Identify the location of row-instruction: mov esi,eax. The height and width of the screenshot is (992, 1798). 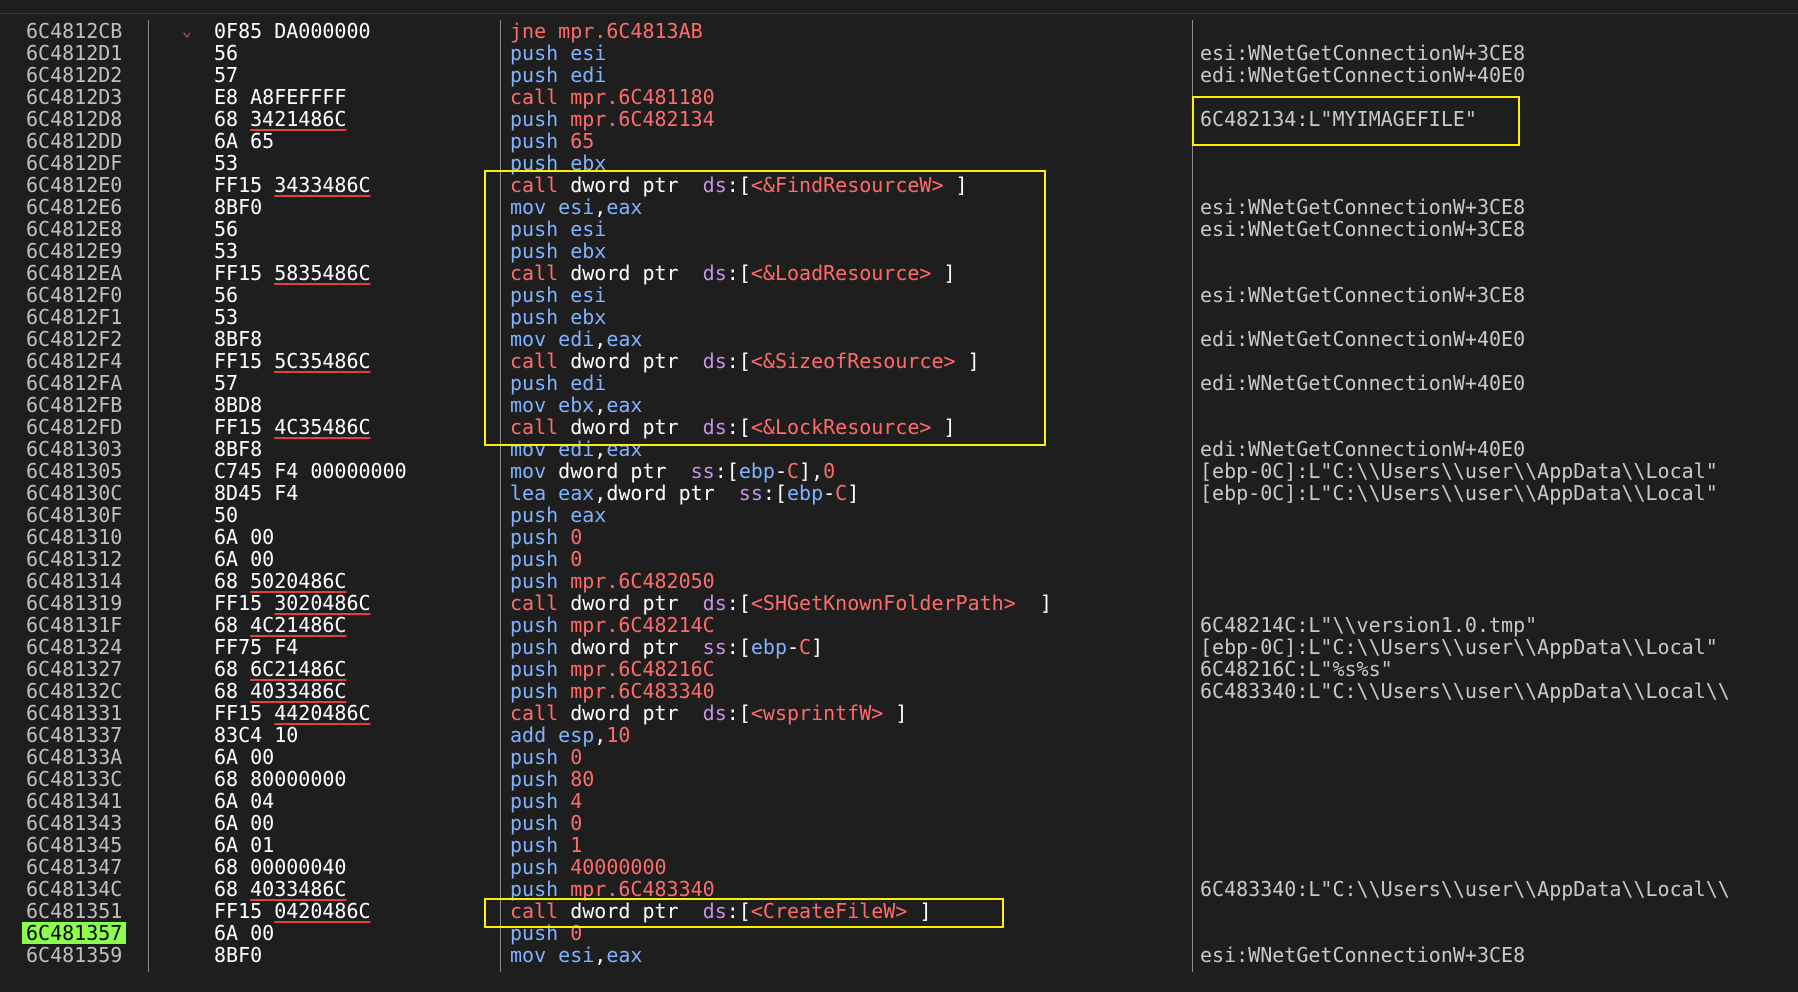
(576, 955).